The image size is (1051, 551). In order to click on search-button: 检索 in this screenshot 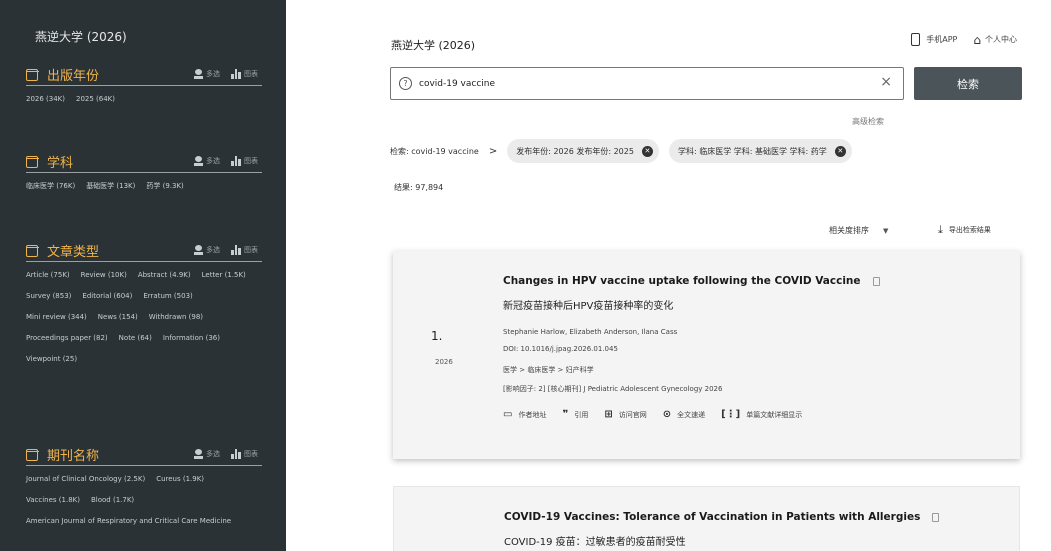, I will do `click(968, 83)`.